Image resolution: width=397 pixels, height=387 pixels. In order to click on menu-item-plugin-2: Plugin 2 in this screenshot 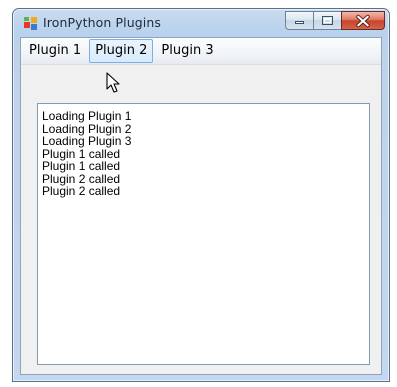, I will do `click(121, 51)`.